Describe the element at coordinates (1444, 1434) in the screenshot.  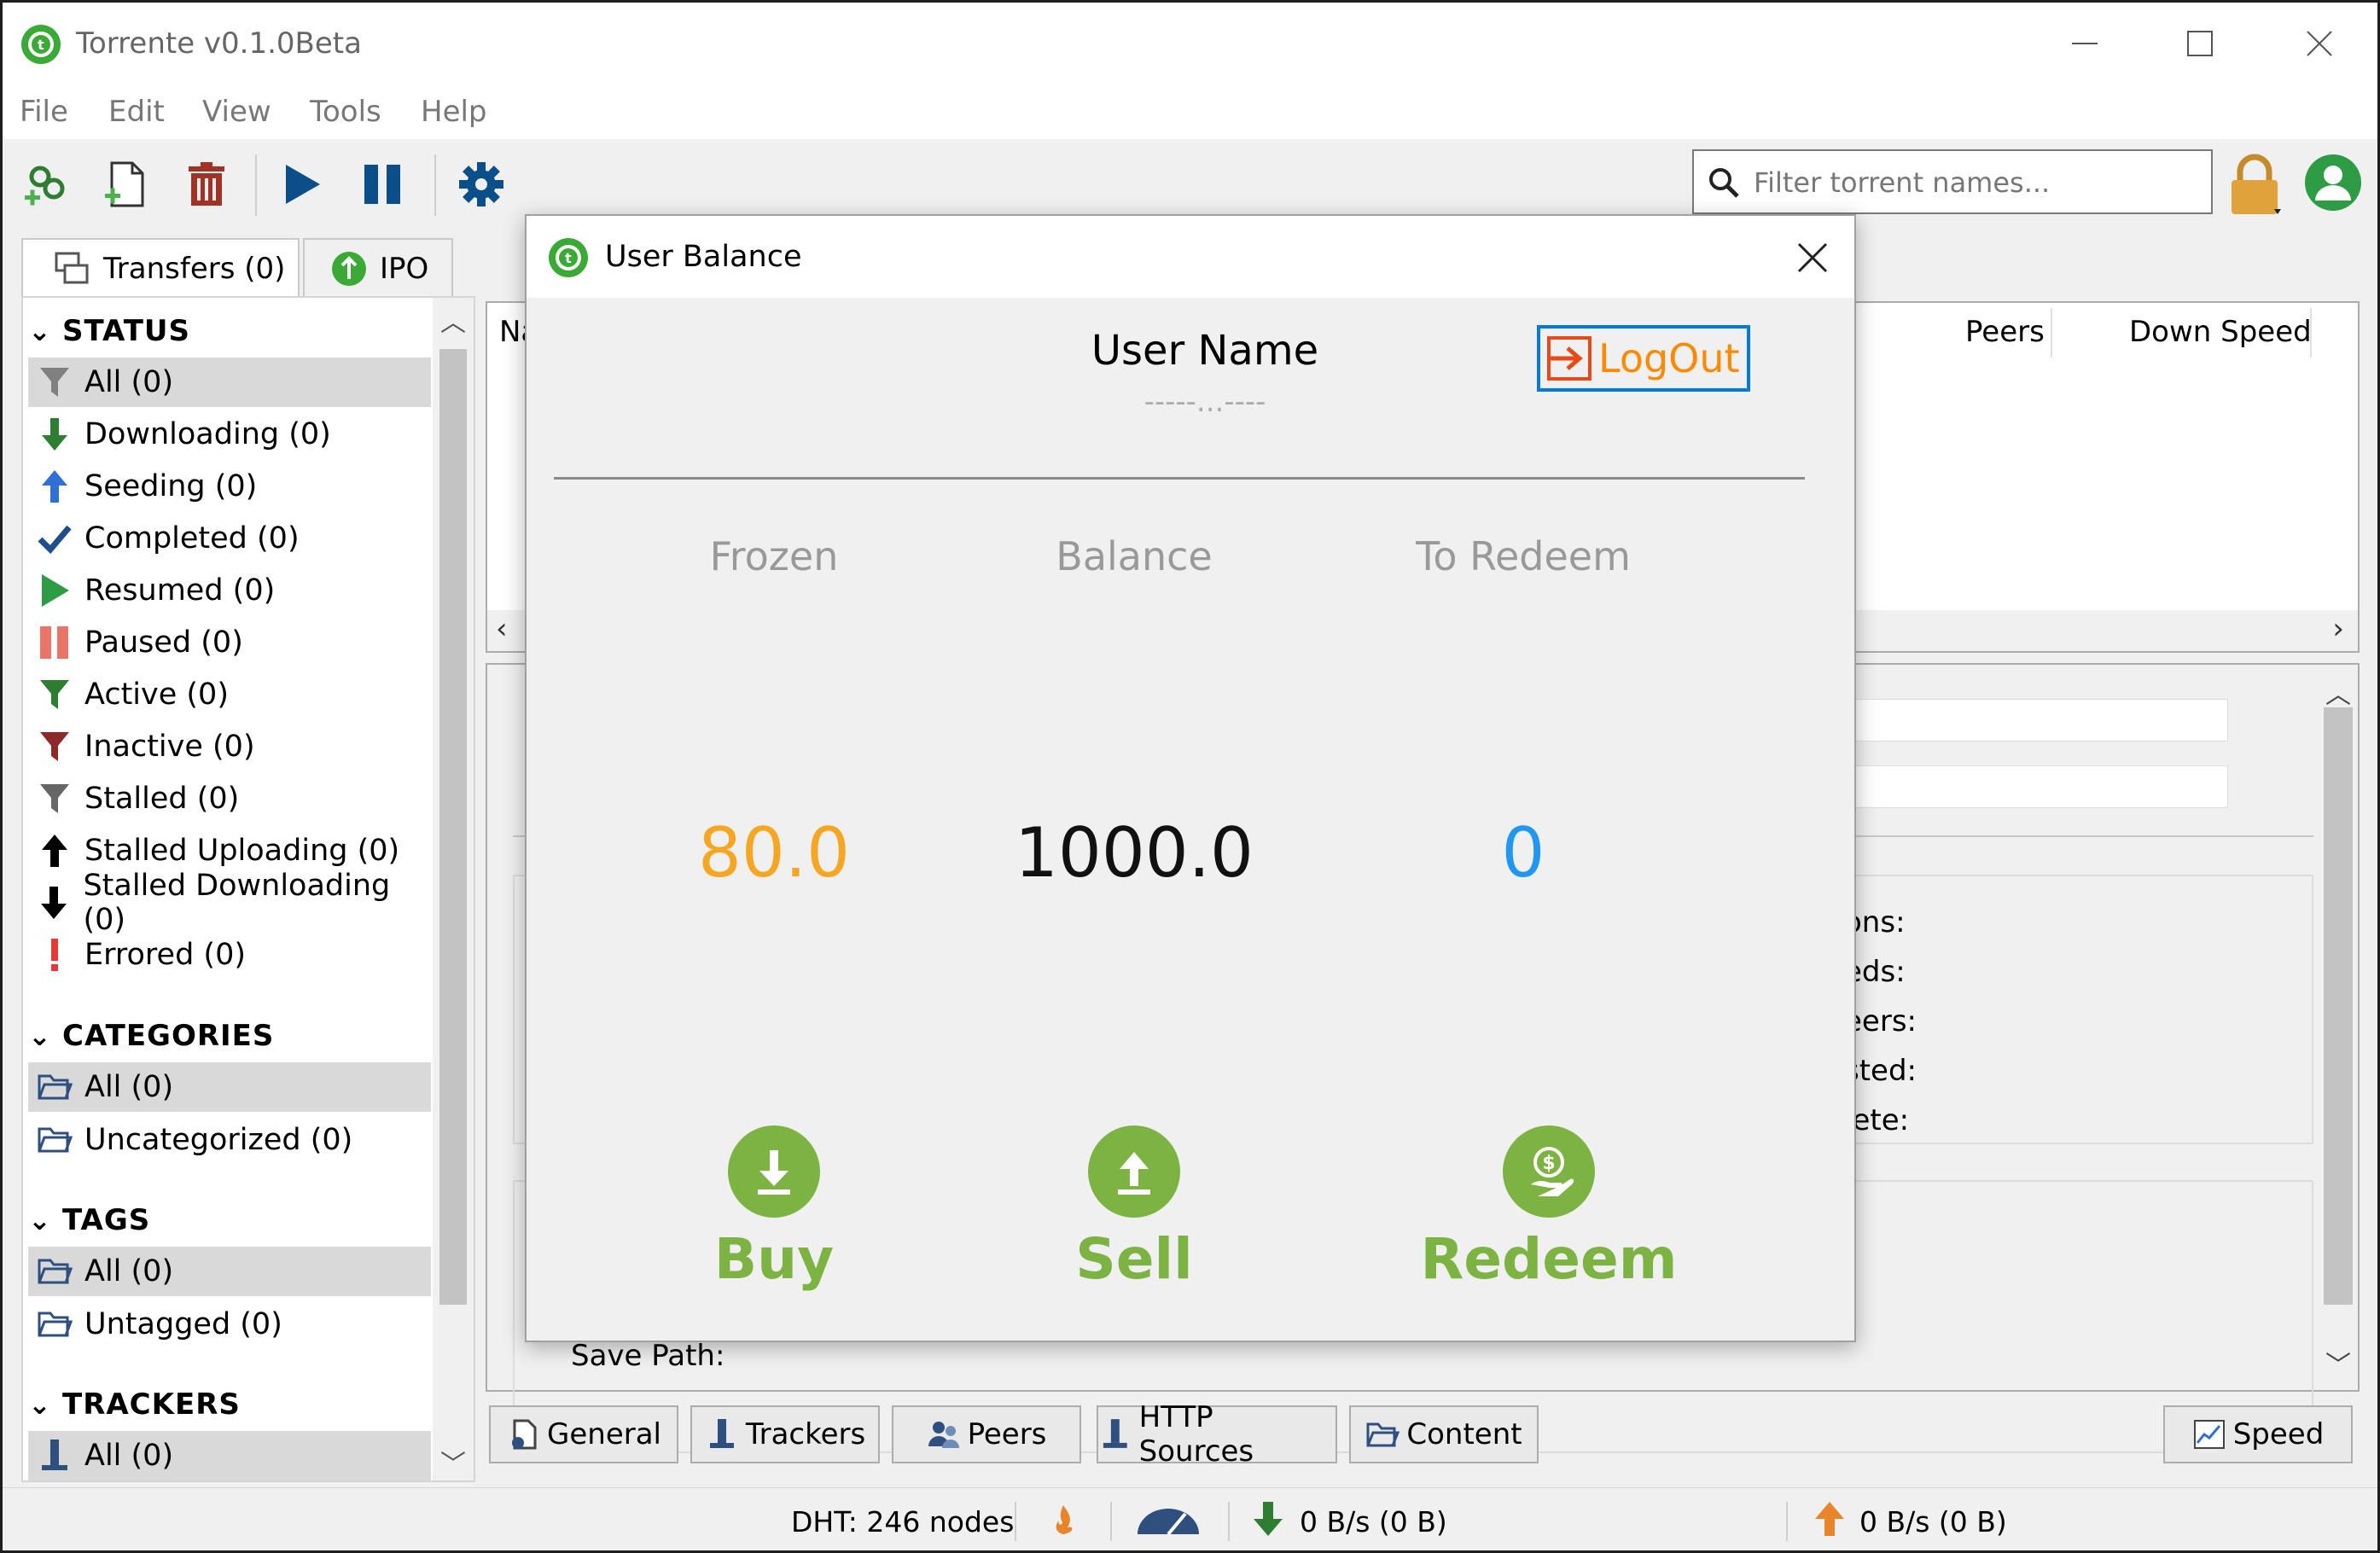
I see `tab-content: Content` at that location.